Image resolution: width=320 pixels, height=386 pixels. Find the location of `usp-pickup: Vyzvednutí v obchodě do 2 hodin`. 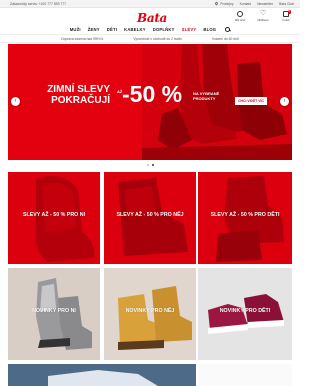

usp-pickup: Vyzvednutí v obchodě do 2 hodin is located at coordinates (157, 38).